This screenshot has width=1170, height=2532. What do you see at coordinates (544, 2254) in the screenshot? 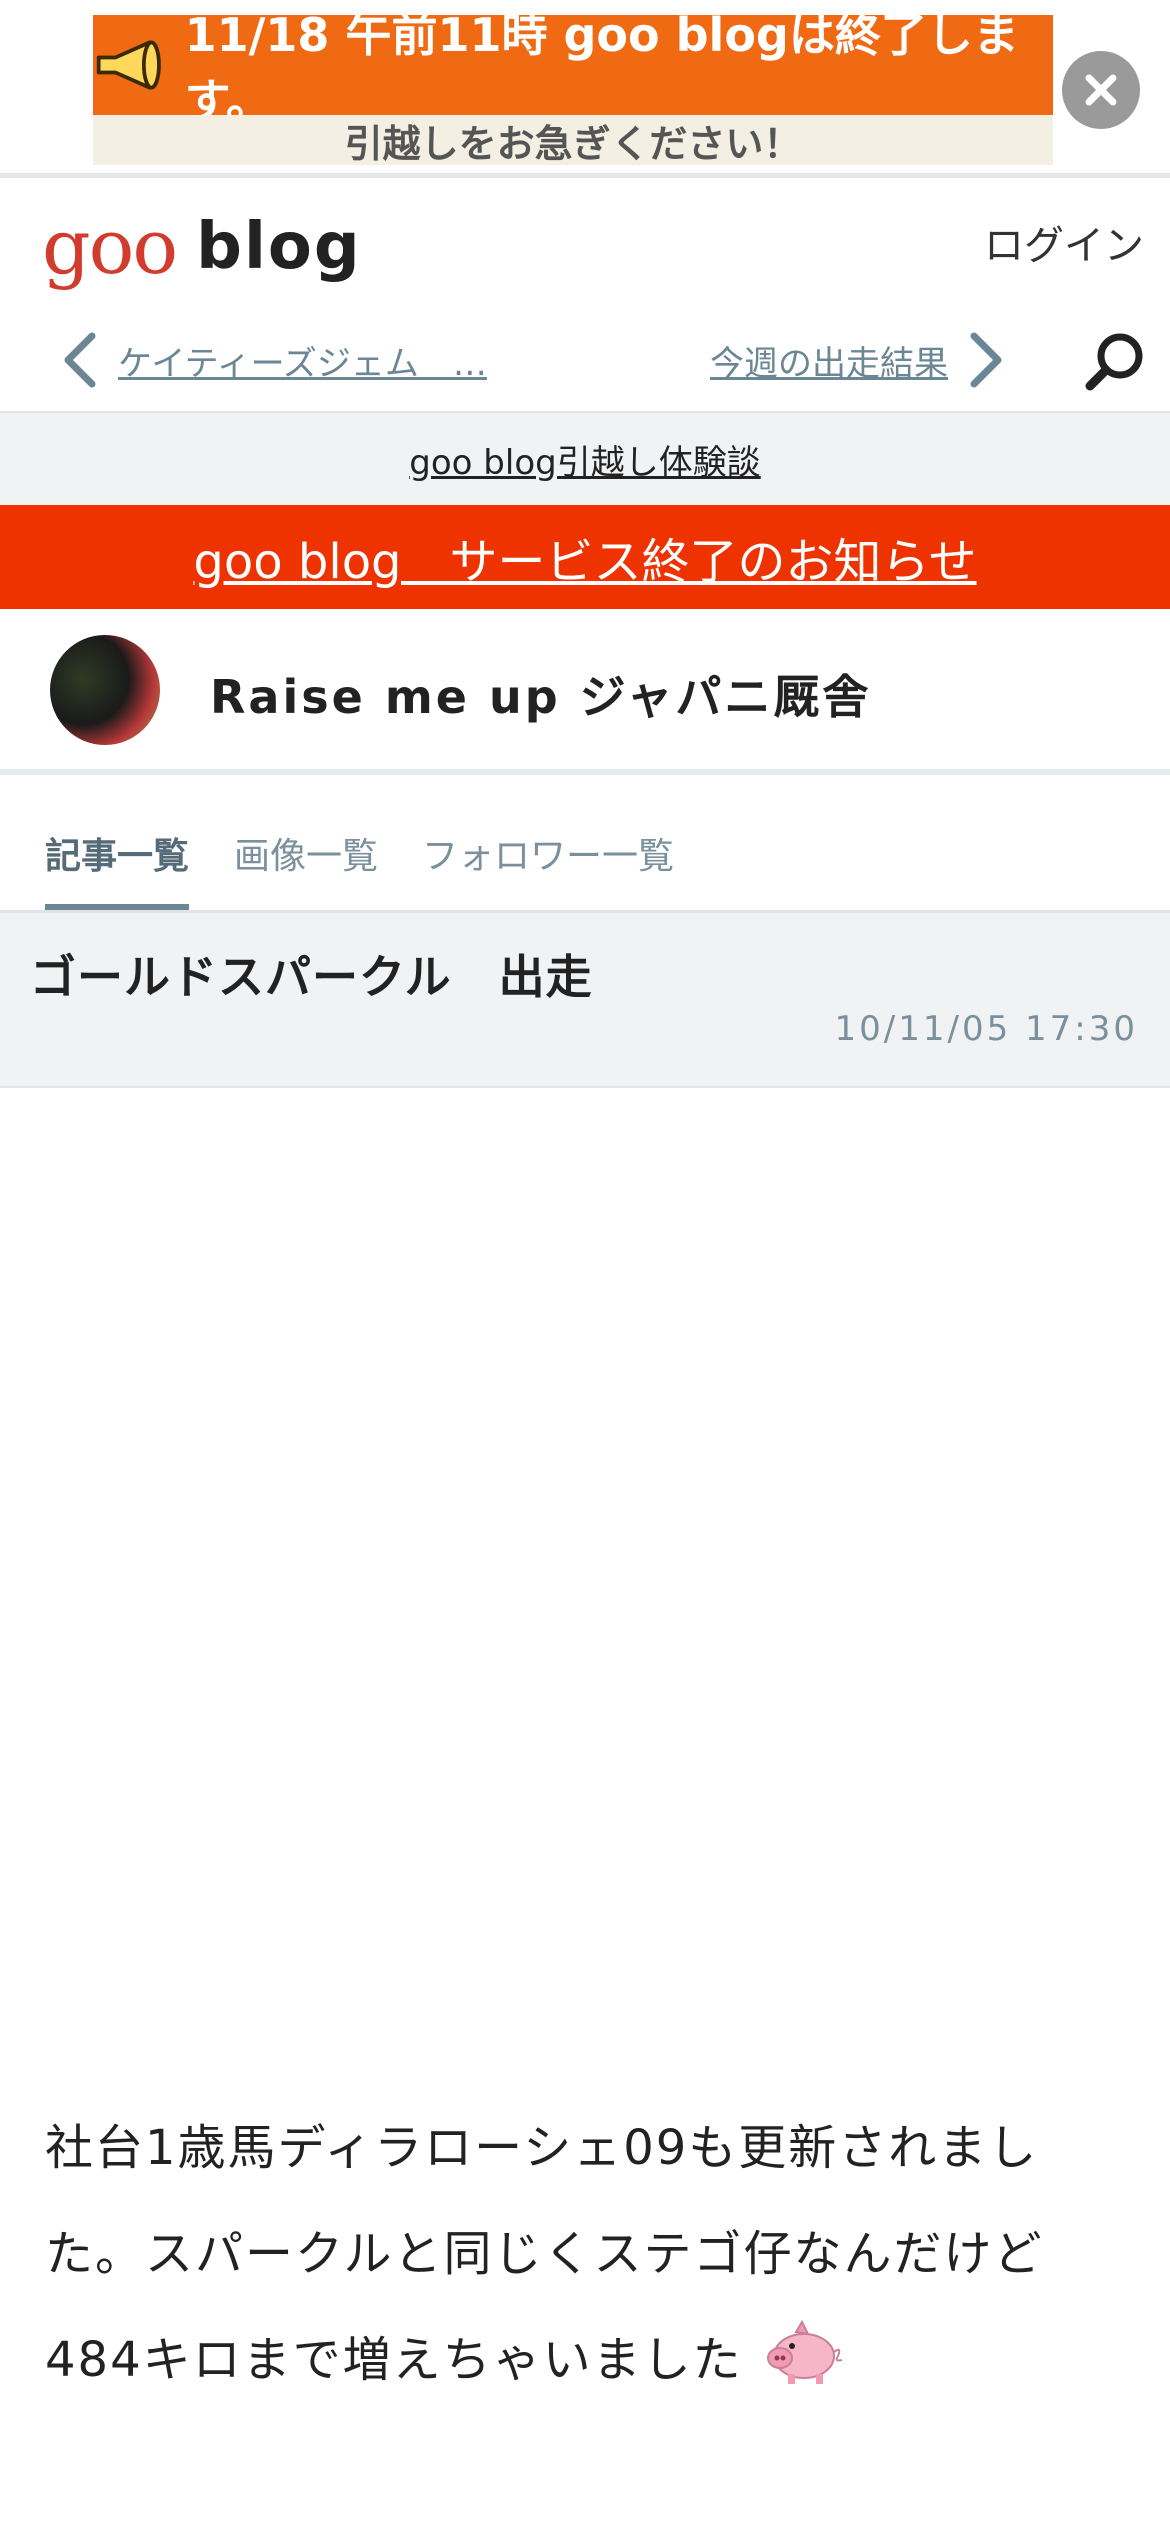
I see `article-body-line: た。スパークルと同じくステゴ仔なんだけど` at bounding box center [544, 2254].